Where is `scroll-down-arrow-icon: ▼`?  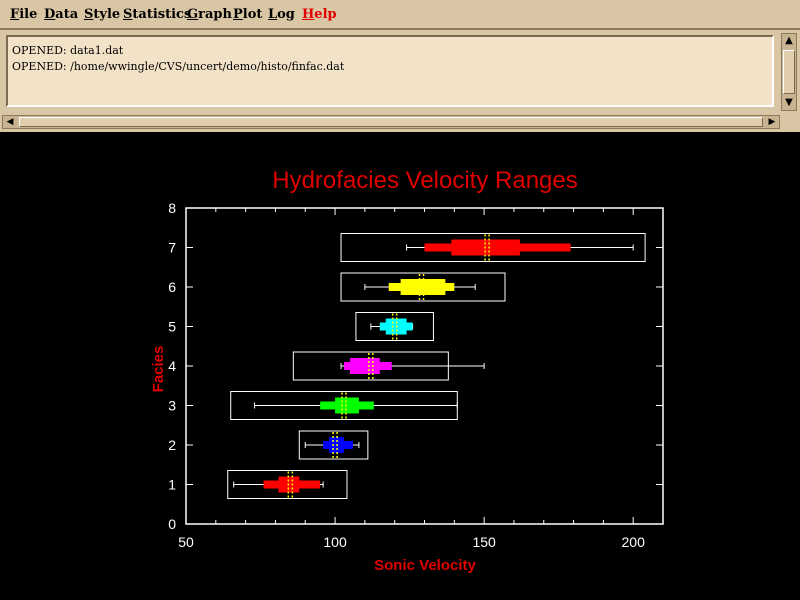
scroll-down-arrow-icon: ▼ is located at coordinates (789, 103).